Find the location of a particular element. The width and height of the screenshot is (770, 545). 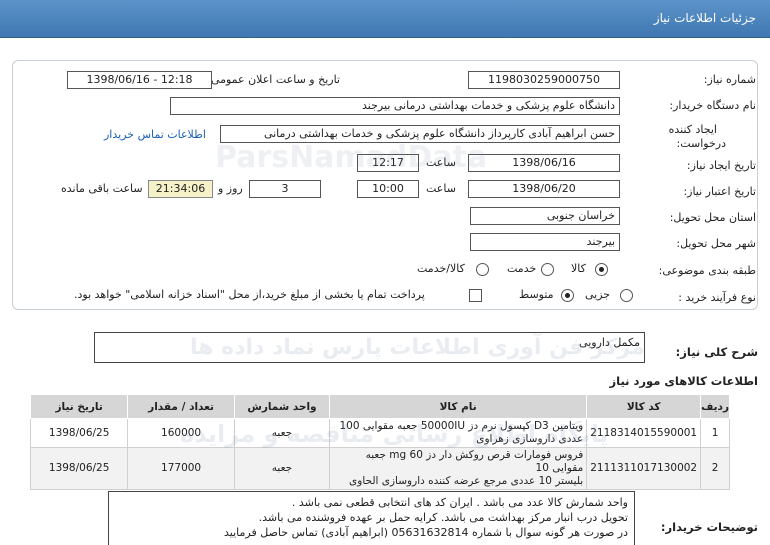

process-option-minor: جزیی is located at coordinates (598, 294).